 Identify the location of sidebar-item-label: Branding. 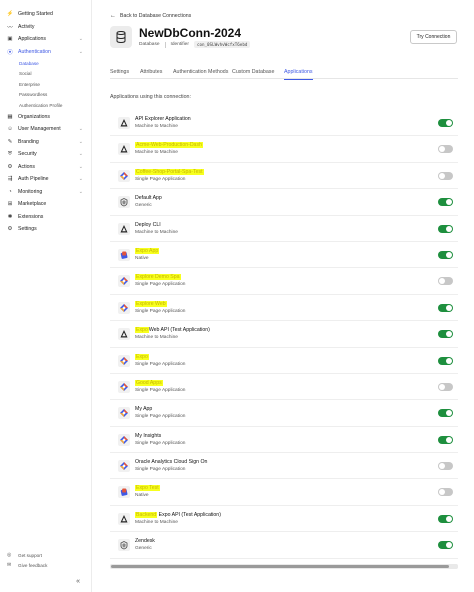
(28, 141).